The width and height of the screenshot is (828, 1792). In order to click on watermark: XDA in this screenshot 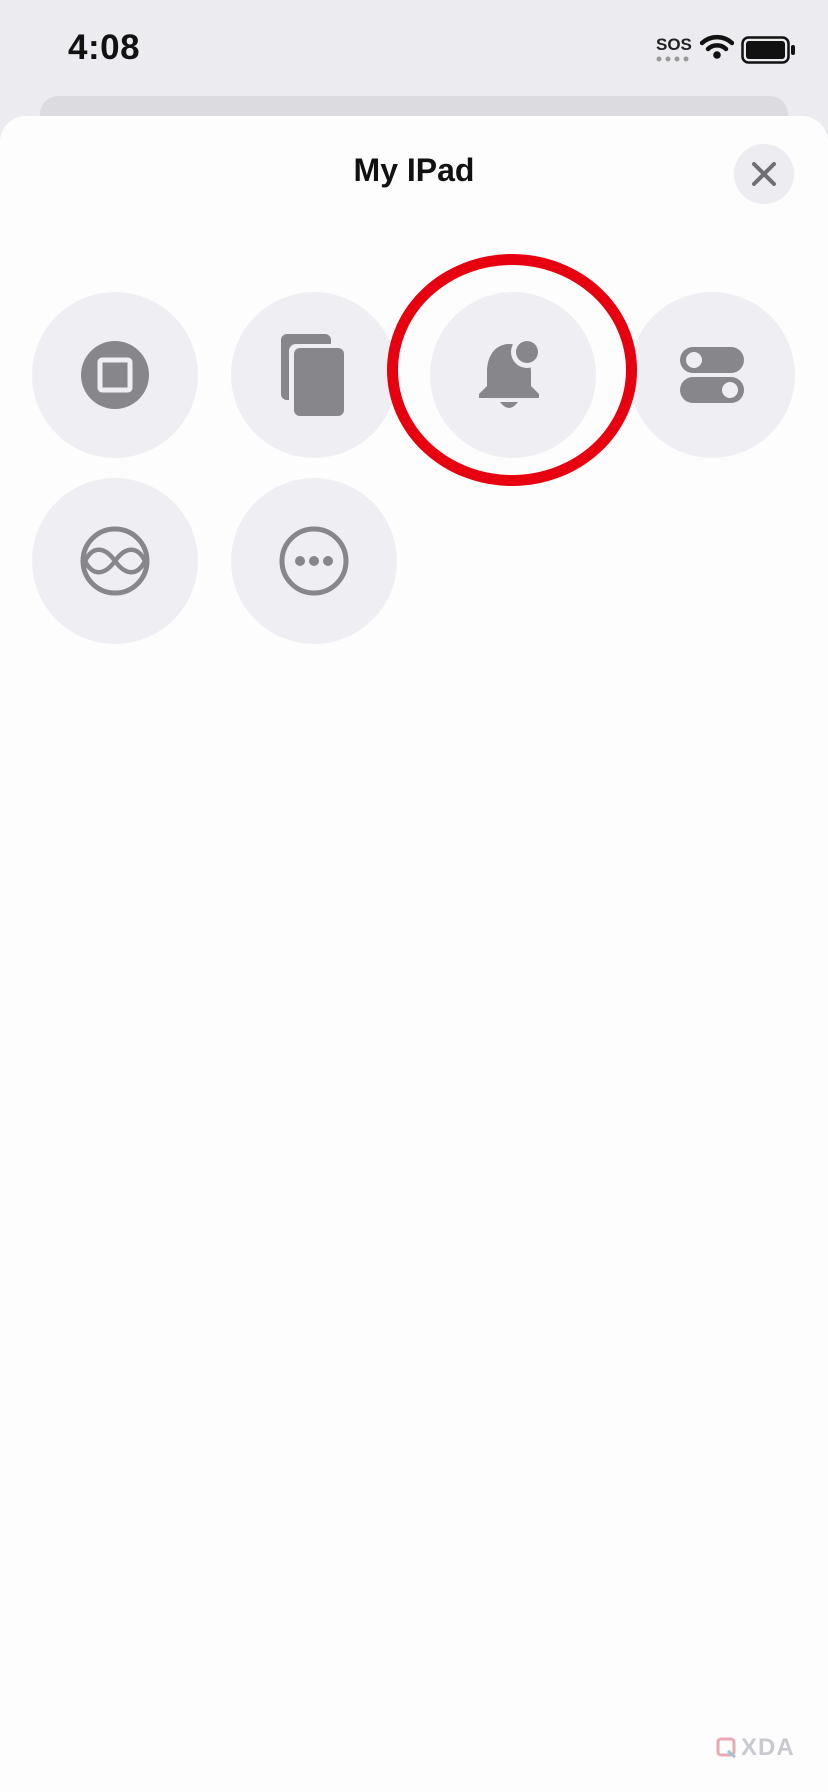, I will do `click(755, 1748)`.